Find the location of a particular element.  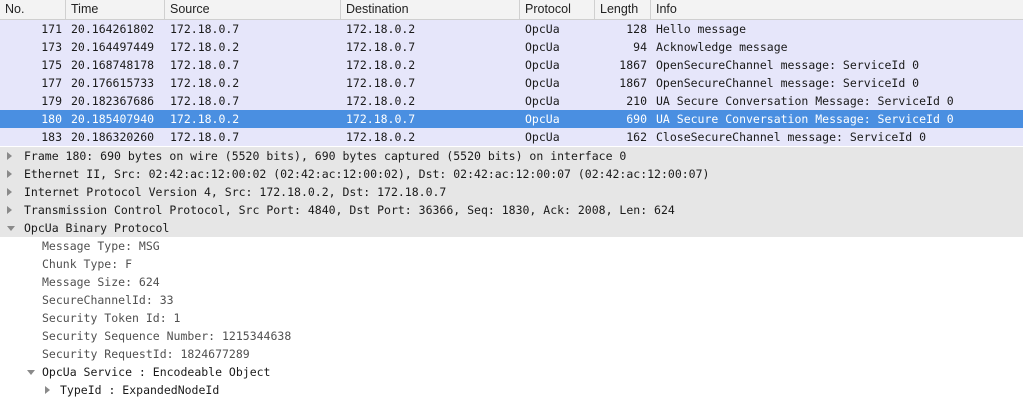

column-header-source: Source is located at coordinates (253, 9).